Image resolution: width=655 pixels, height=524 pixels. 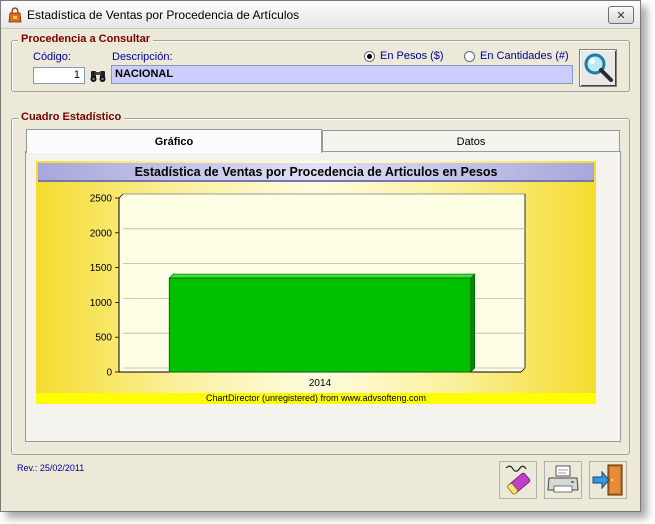 What do you see at coordinates (109, 373) in the screenshot?
I see `y-tick-label: 0` at bounding box center [109, 373].